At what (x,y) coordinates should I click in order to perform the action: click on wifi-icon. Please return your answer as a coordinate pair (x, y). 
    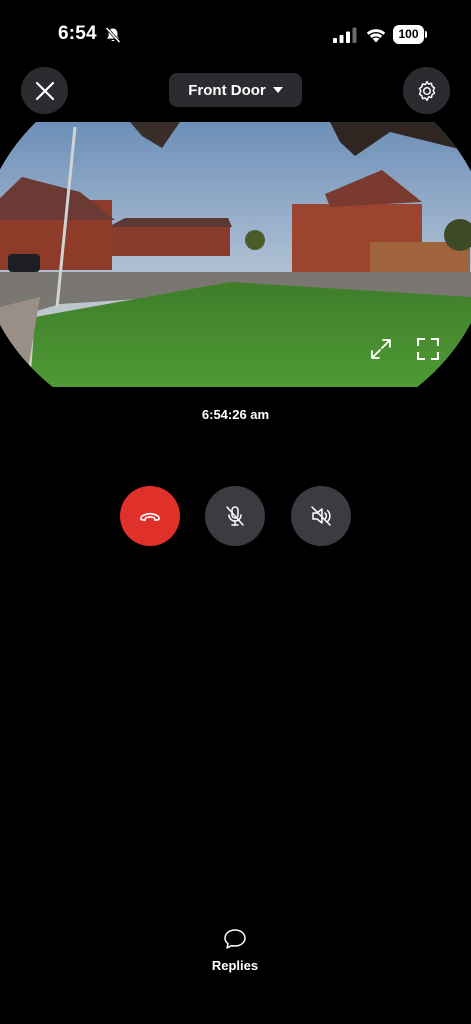
    Looking at the image, I should click on (376, 36).